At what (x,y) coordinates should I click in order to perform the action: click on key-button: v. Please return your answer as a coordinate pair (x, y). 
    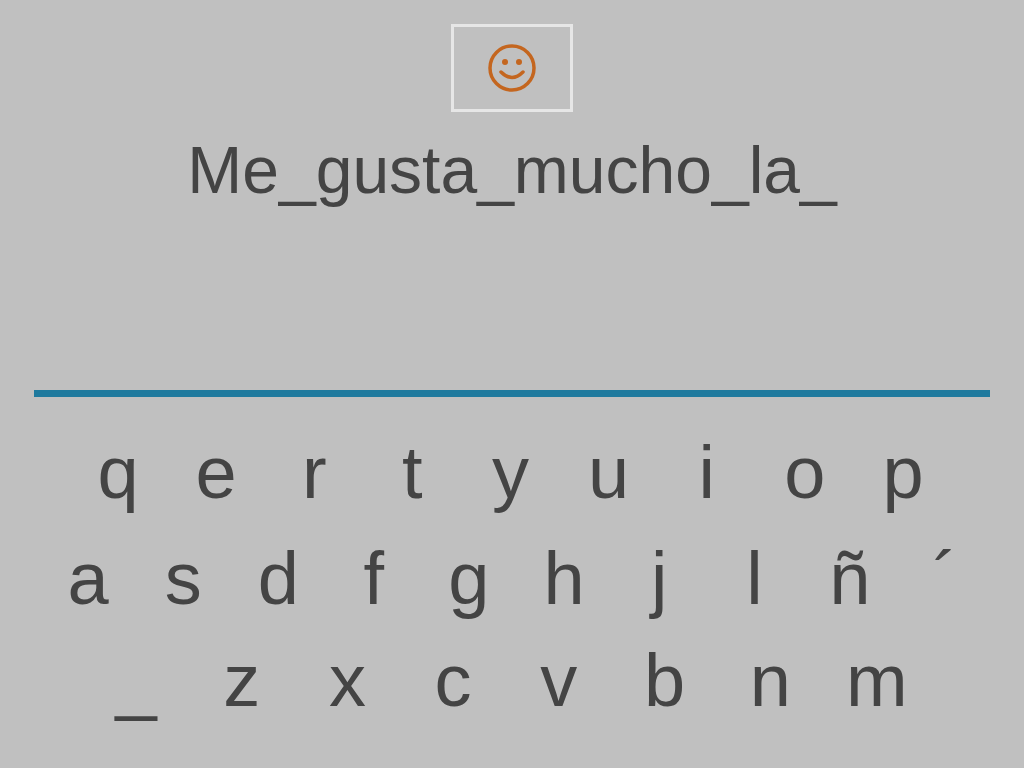
    Looking at the image, I should click on (558, 681).